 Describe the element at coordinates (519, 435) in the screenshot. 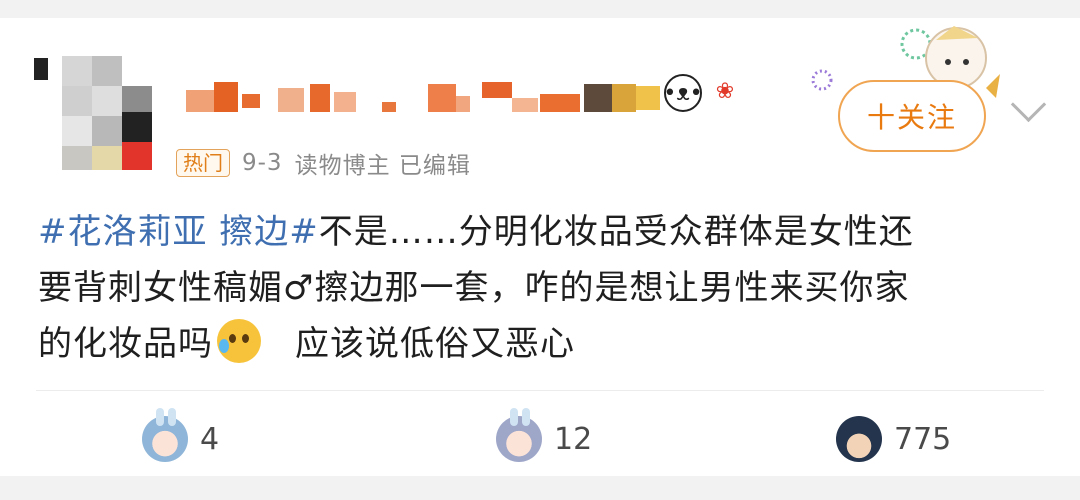

I see `comment-avatar-icon` at that location.